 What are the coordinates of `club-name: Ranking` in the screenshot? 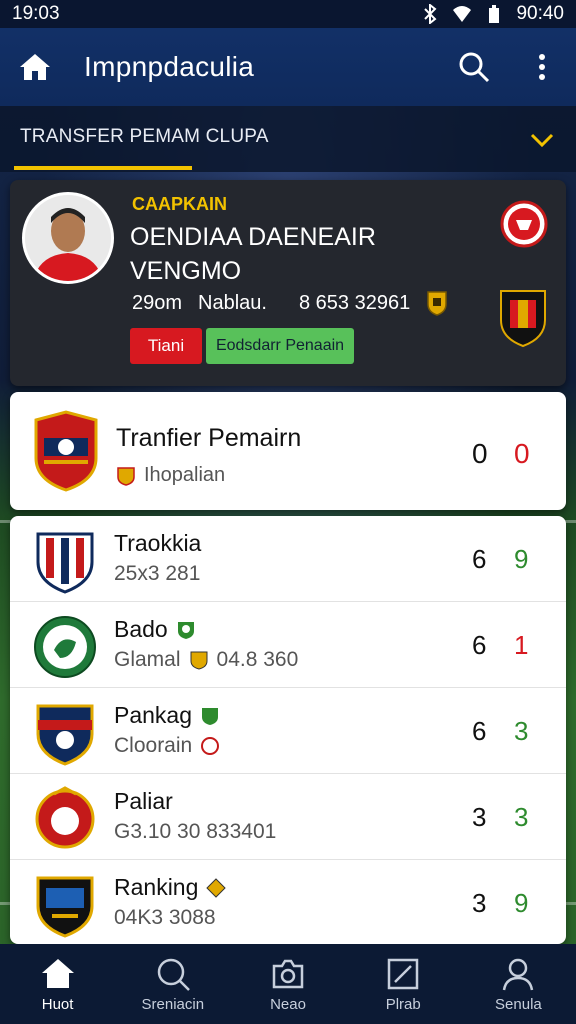 It's located at (170, 887).